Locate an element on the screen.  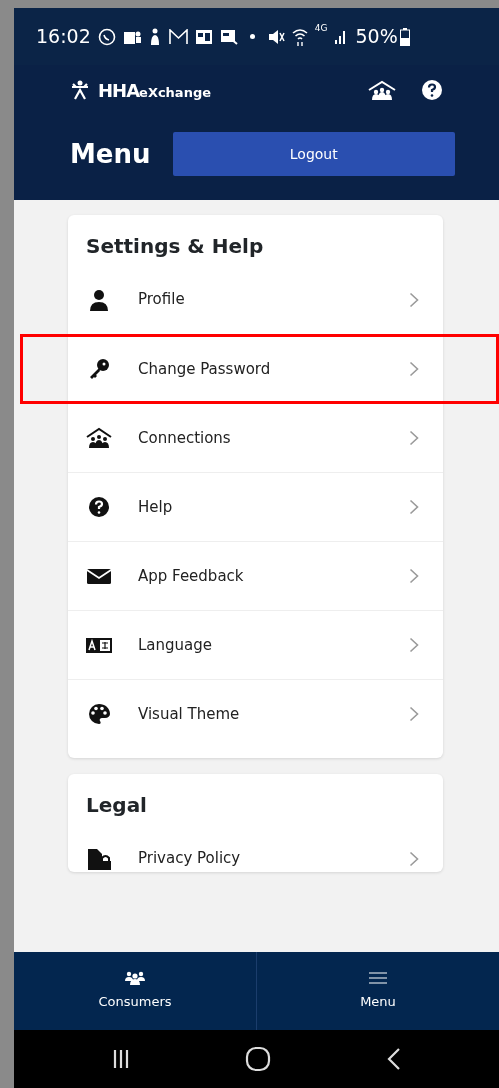
menu-item: Visual Theme is located at coordinates (255, 713).